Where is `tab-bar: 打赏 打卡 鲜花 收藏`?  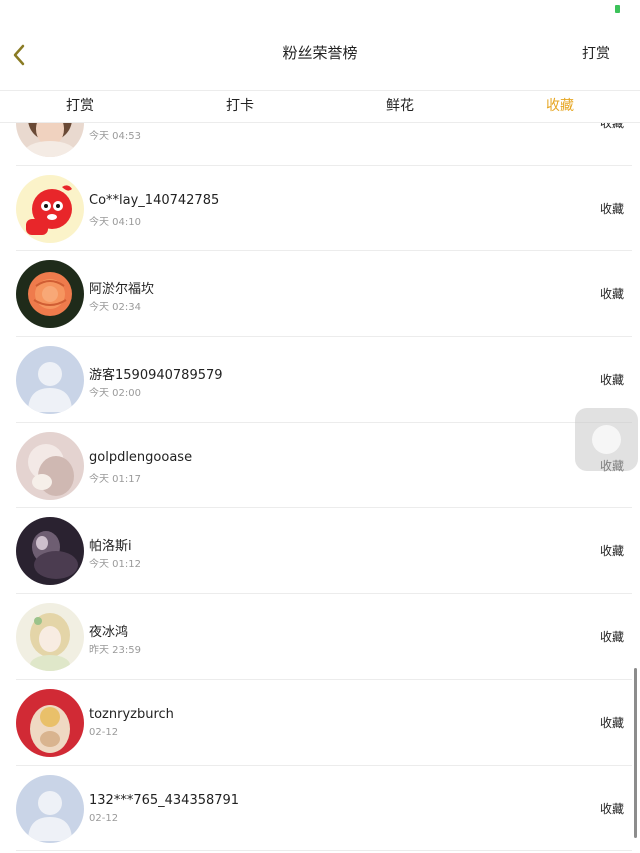
tab-bar: 打赏 打卡 鲜花 收藏 is located at coordinates (320, 106).